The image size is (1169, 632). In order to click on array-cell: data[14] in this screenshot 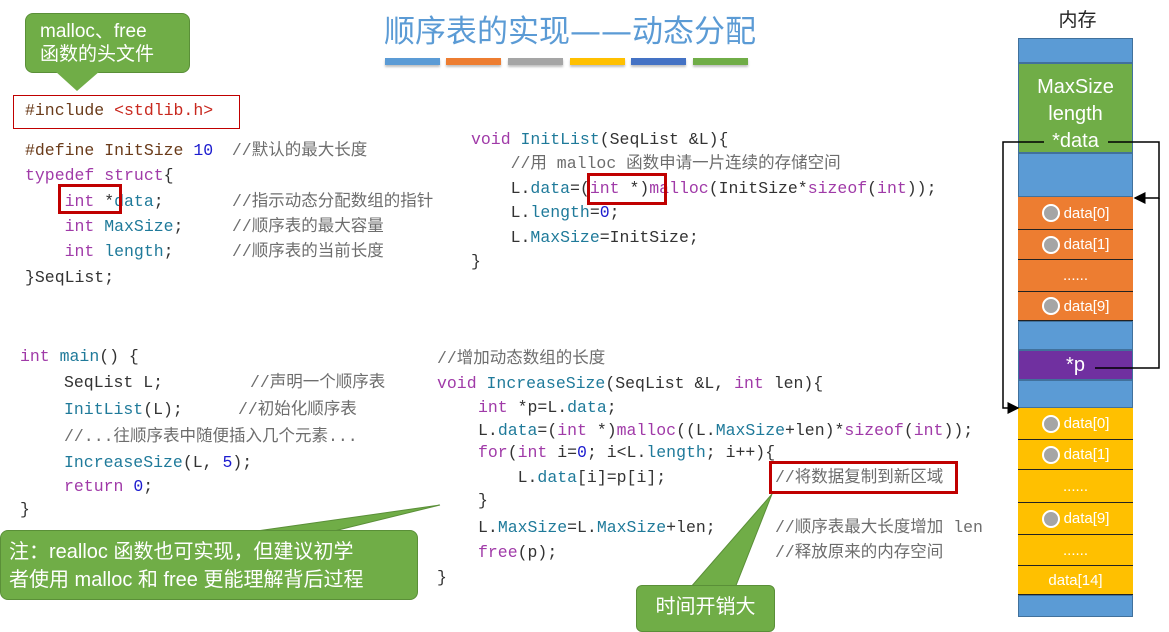, I will do `click(1075, 580)`.